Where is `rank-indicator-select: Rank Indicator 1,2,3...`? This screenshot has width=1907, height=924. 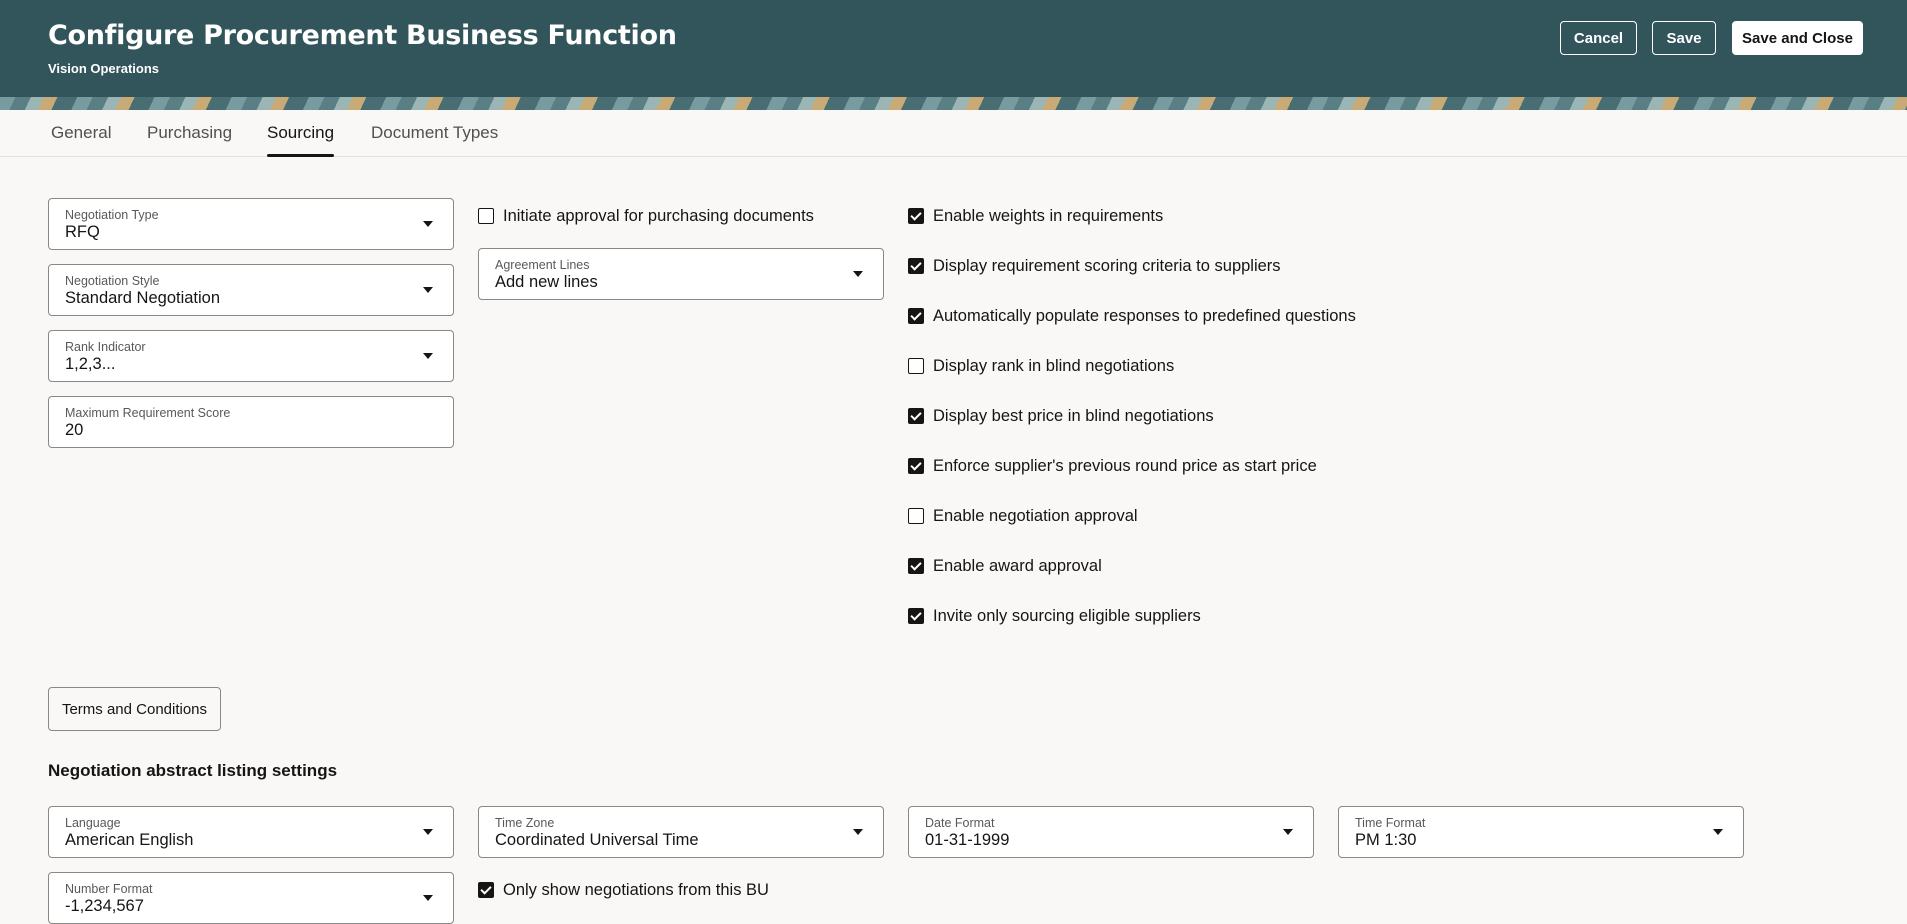
rank-indicator-select: Rank Indicator 1,2,3... is located at coordinates (251, 356).